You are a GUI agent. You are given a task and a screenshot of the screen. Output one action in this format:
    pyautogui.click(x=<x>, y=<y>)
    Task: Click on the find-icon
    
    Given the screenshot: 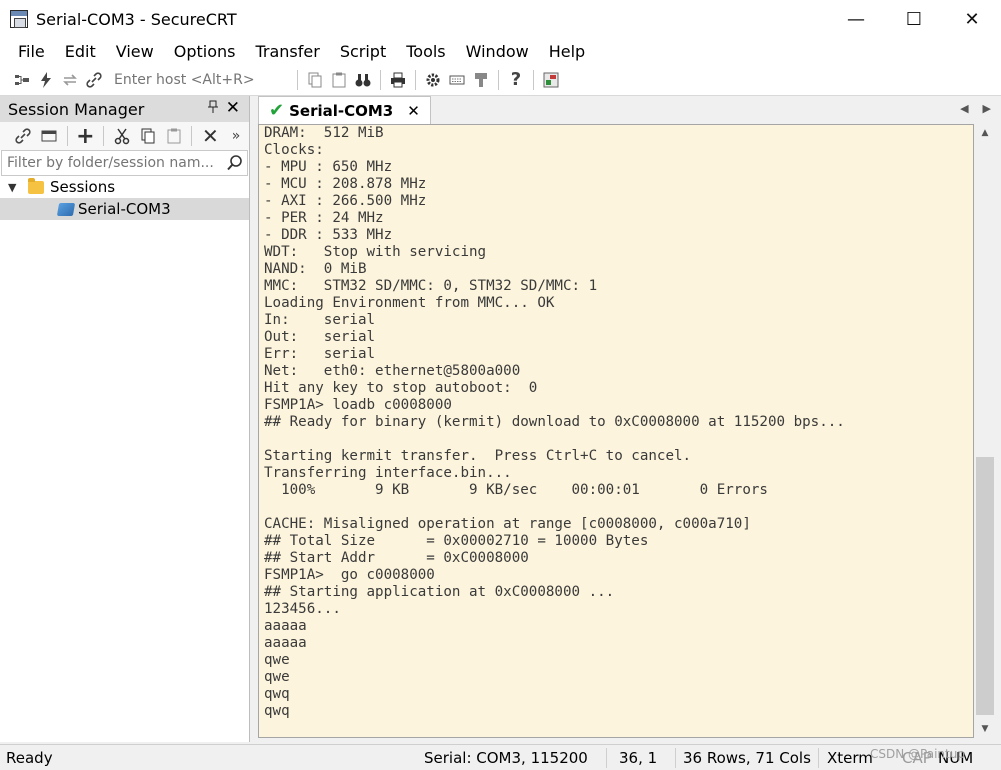 What is the action you would take?
    pyautogui.click(x=363, y=80)
    